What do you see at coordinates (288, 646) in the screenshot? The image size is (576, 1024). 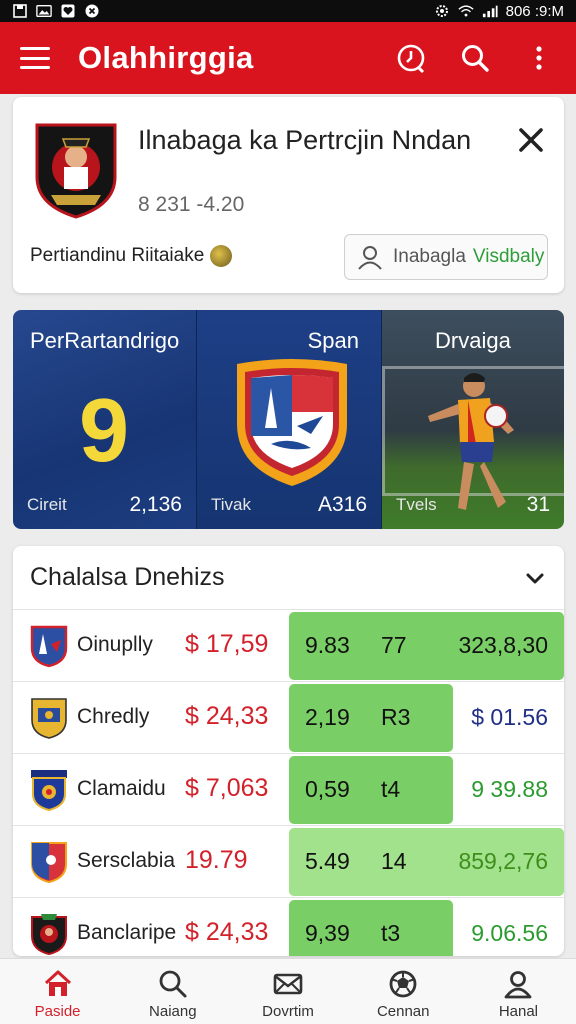 I see `table-row: Oinuplly $ 17,59 9.83 77 323,8,30` at bounding box center [288, 646].